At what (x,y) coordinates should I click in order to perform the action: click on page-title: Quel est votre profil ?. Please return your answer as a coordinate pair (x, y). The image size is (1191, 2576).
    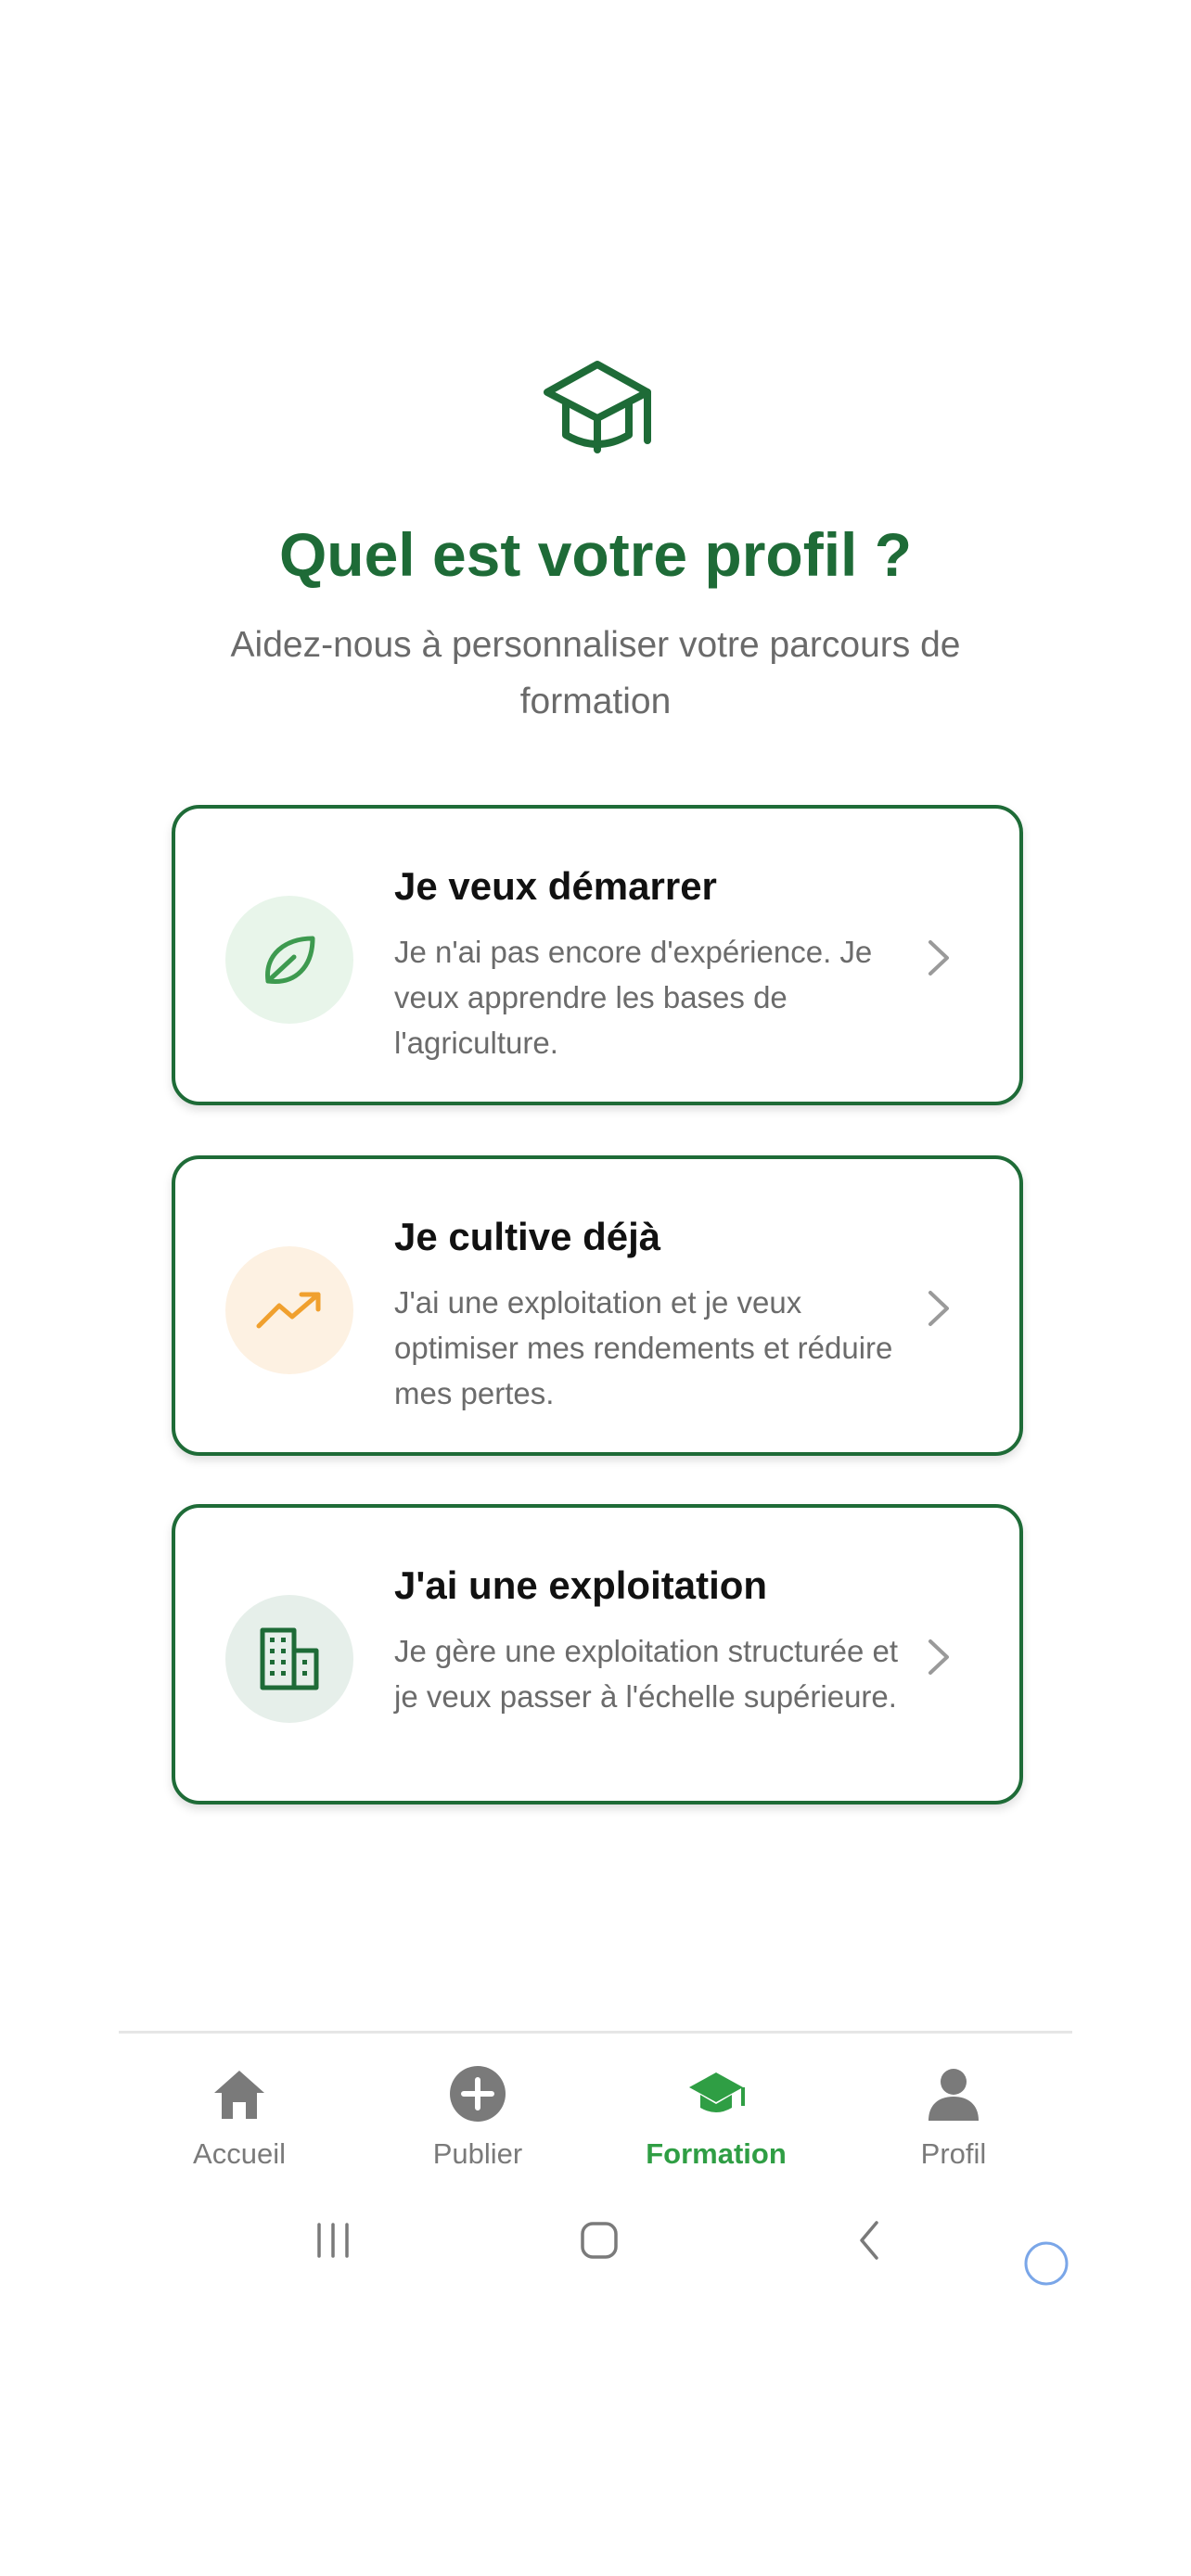
    Looking at the image, I should click on (595, 555).